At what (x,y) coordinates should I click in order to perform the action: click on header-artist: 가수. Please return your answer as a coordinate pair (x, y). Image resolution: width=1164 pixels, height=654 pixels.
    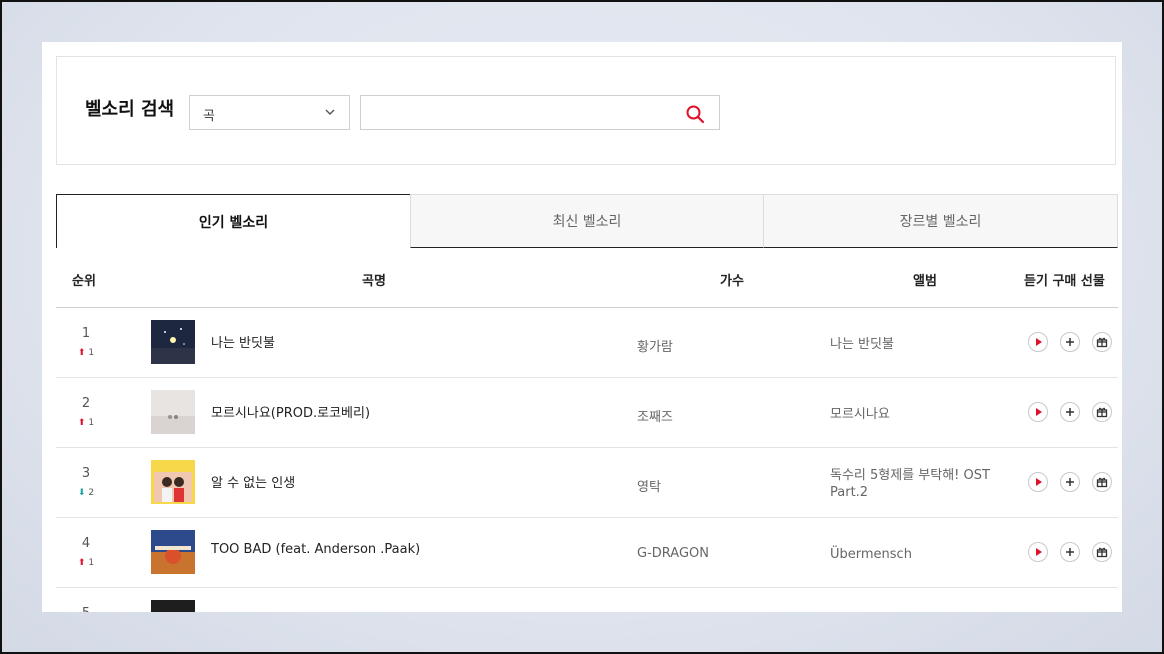
    Looking at the image, I should click on (732, 281).